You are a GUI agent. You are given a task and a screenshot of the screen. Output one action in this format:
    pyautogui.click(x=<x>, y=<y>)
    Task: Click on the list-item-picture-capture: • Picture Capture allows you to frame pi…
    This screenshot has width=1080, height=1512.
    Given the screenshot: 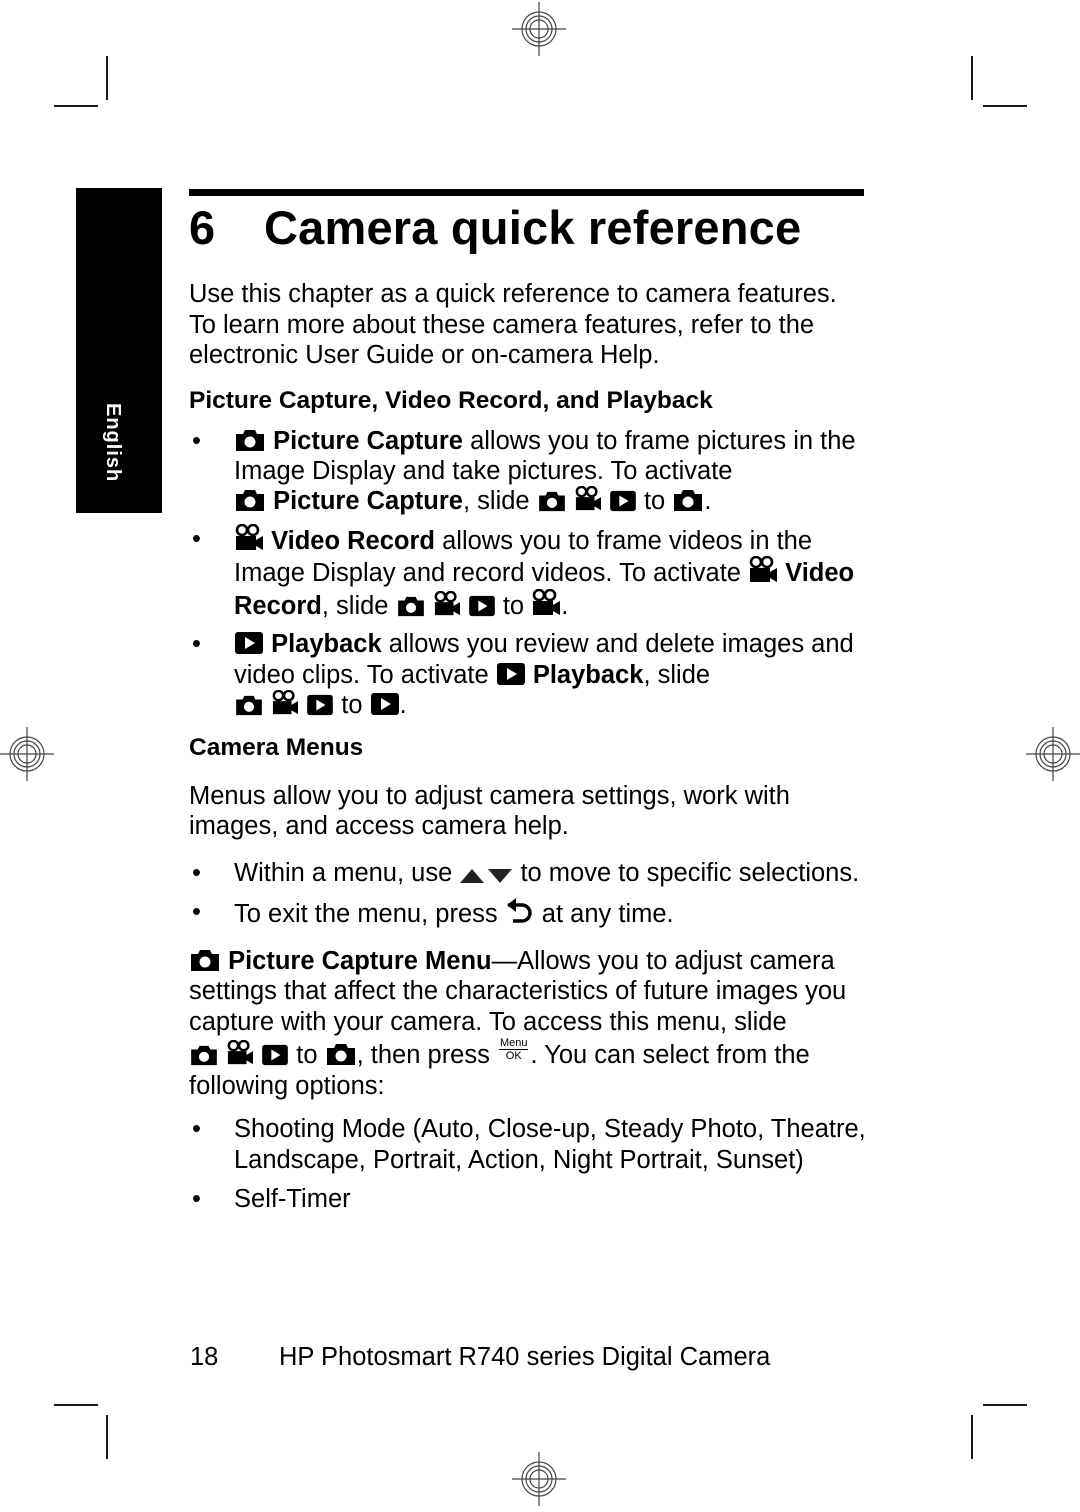 What is the action you would take?
    pyautogui.click(x=529, y=471)
    